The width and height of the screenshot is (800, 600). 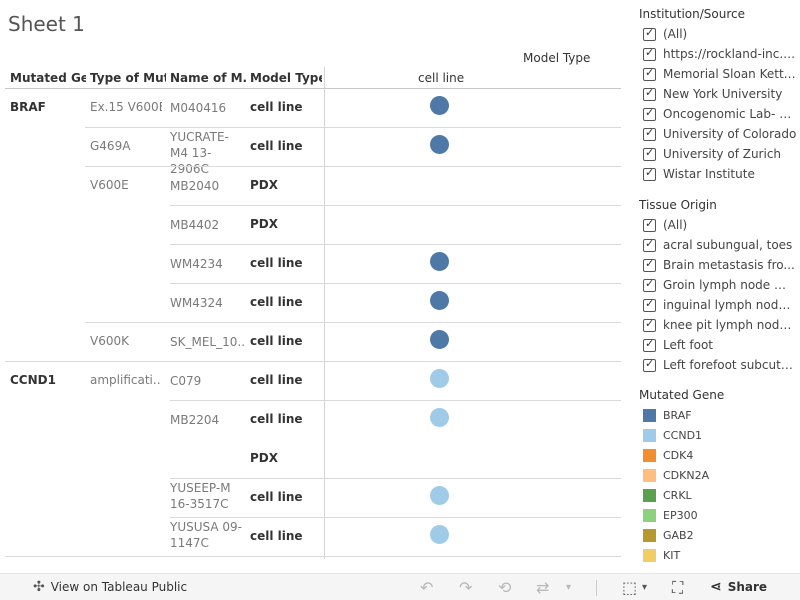 What do you see at coordinates (310, 302) in the screenshot?
I see `table-row: WM4324 cell line` at bounding box center [310, 302].